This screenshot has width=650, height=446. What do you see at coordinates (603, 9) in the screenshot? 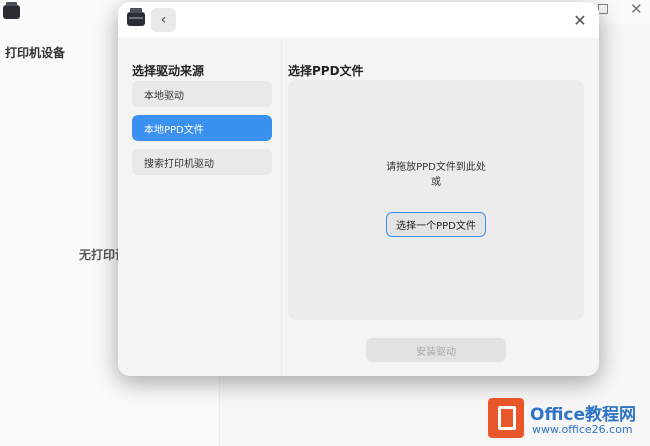
I see `maximize-icon` at bounding box center [603, 9].